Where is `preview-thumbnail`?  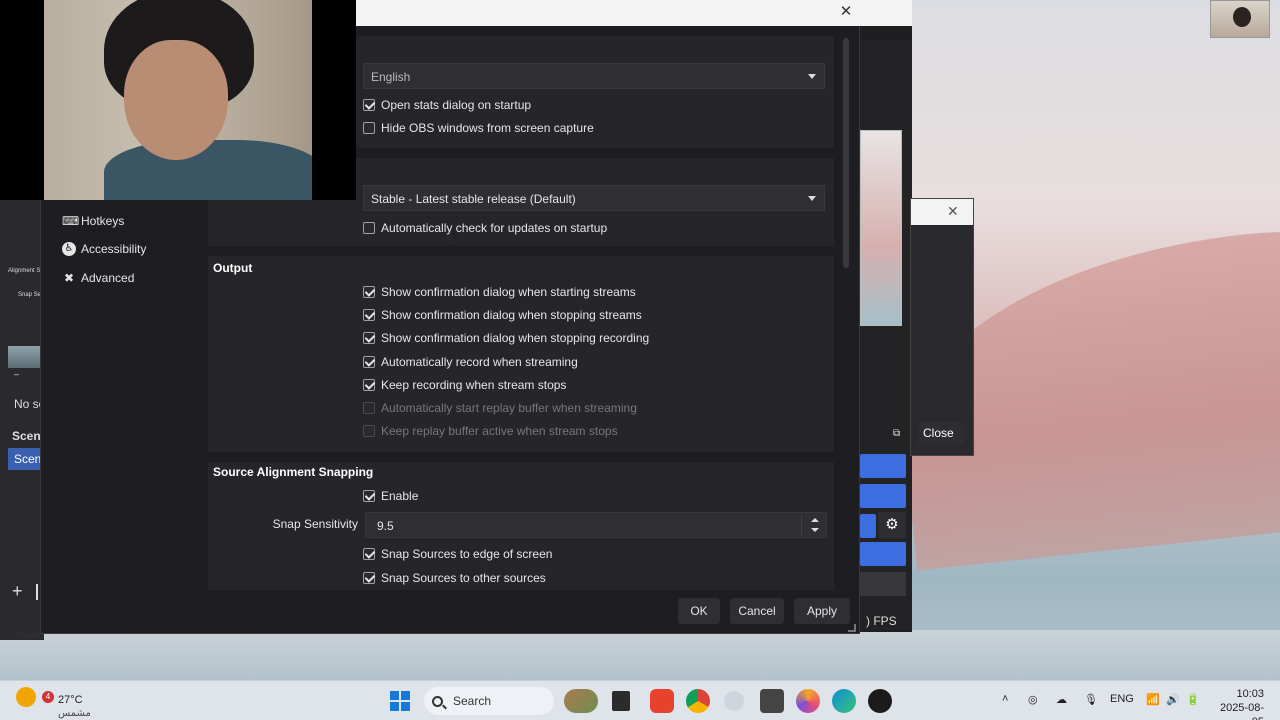
preview-thumbnail is located at coordinates (881, 228).